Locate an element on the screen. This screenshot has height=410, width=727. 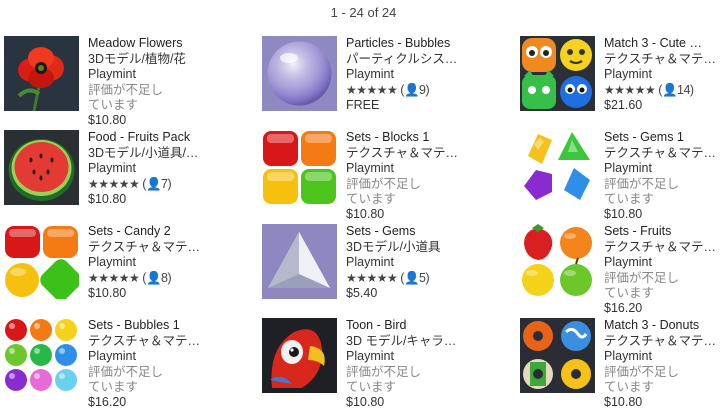
pagination-summary: 1 - 24 of 24 is located at coordinates (363, 12).